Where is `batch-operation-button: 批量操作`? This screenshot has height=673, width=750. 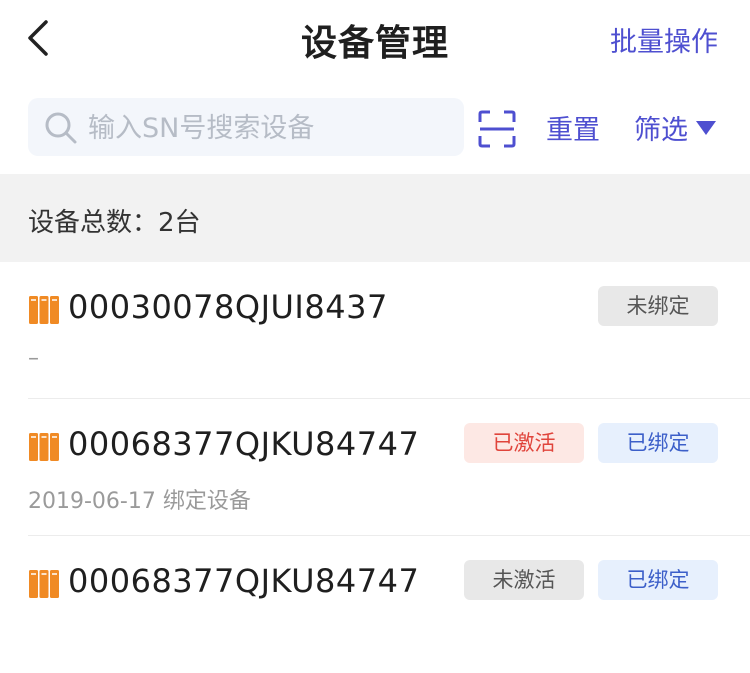
batch-operation-button: 批量操作 is located at coordinates (664, 39).